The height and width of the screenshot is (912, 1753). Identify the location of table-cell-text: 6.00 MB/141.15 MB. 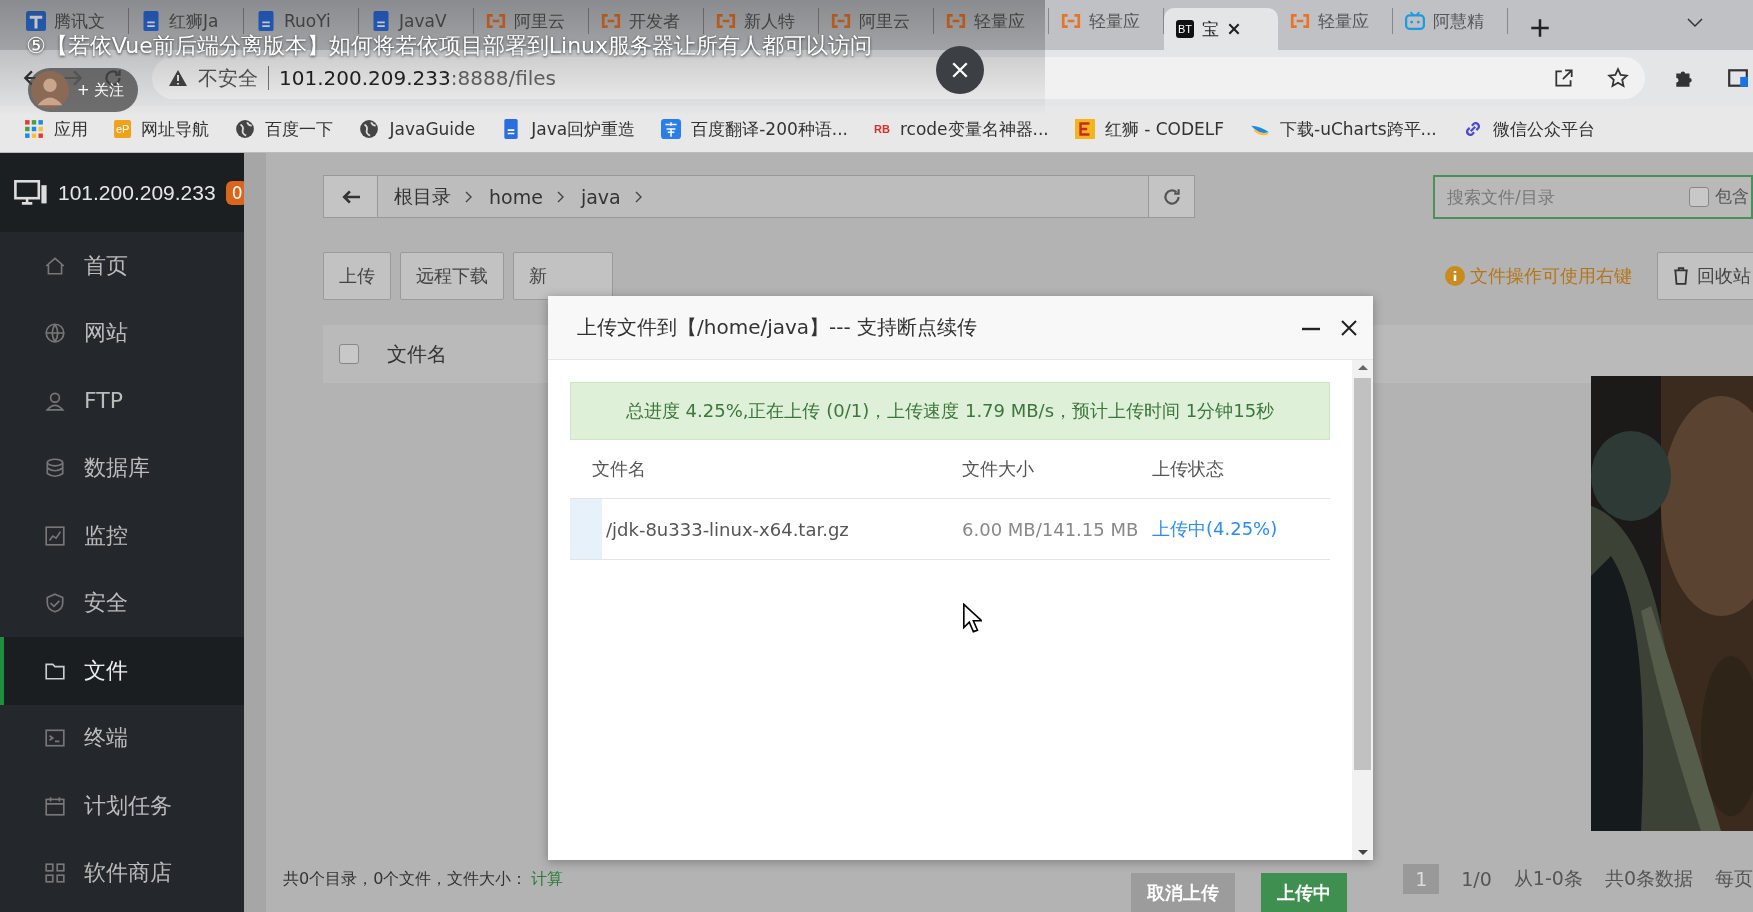
(1051, 529).